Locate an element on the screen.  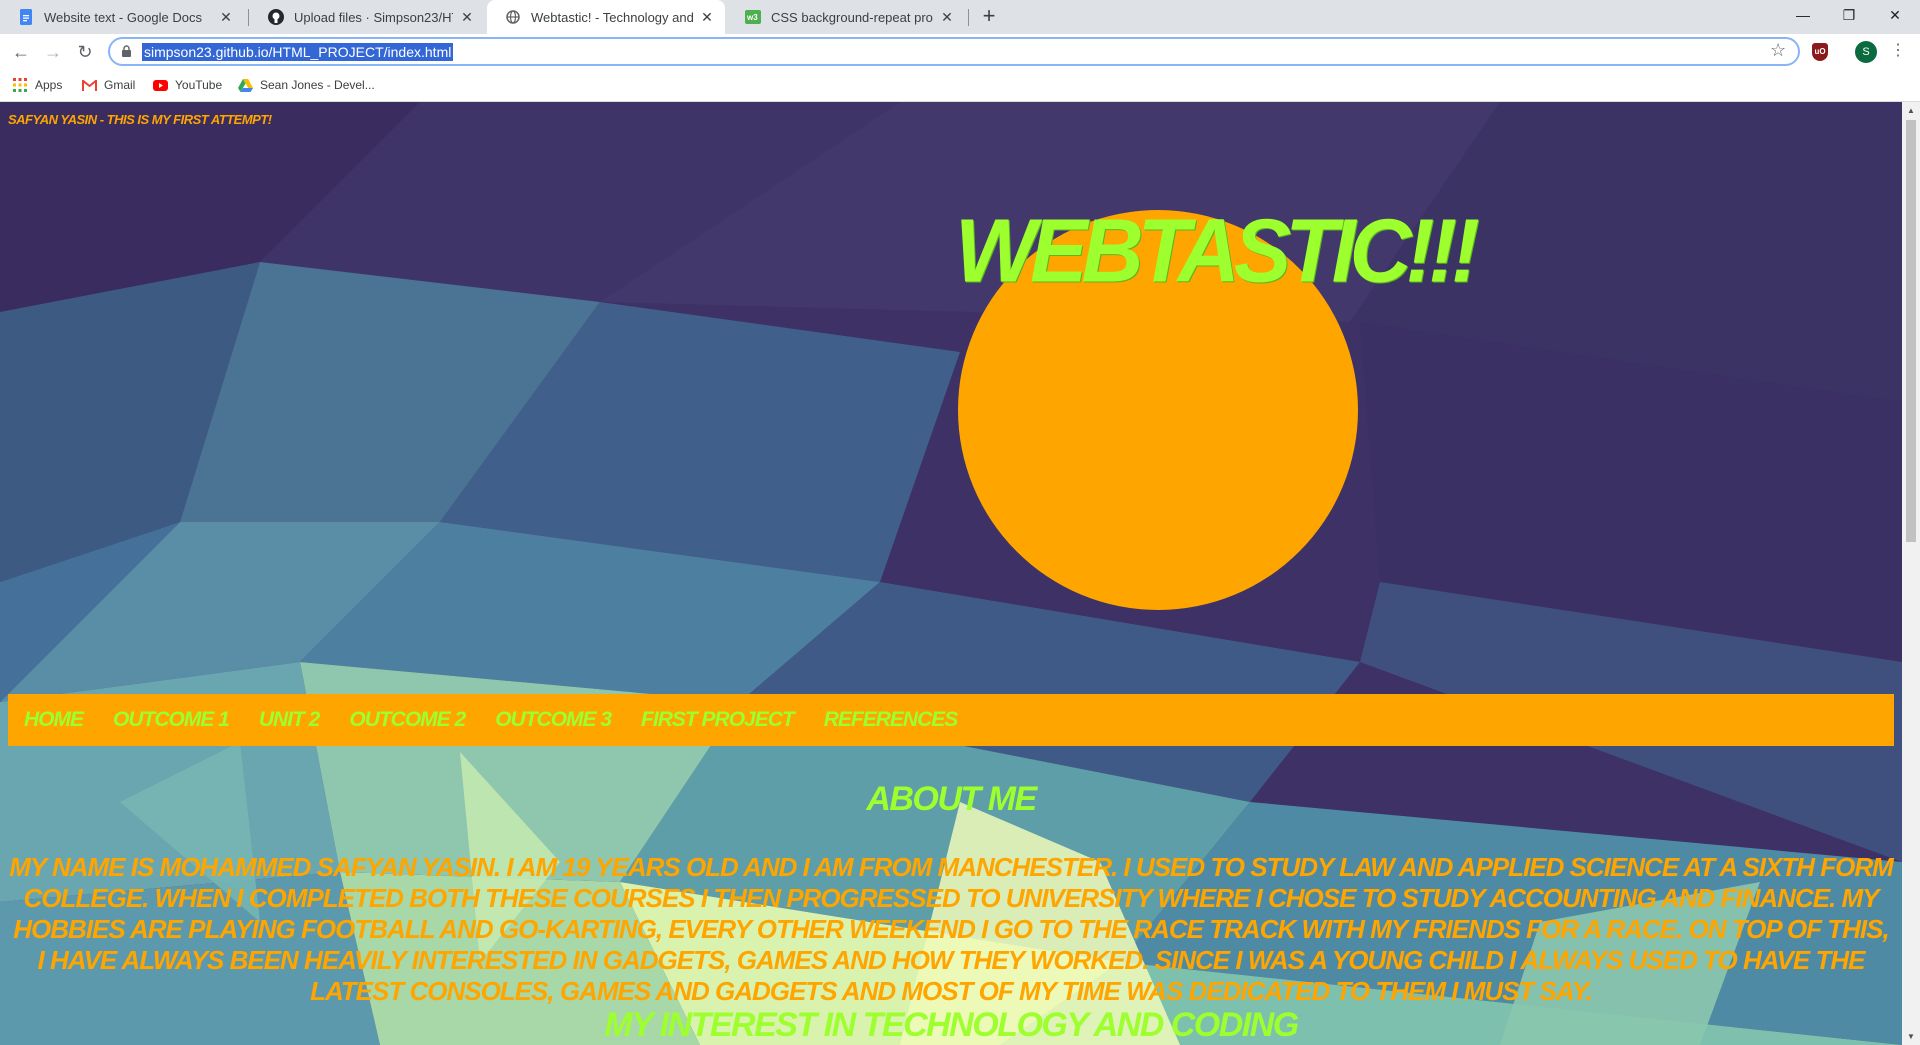
restore-button: ❐ is located at coordinates (1849, 15).